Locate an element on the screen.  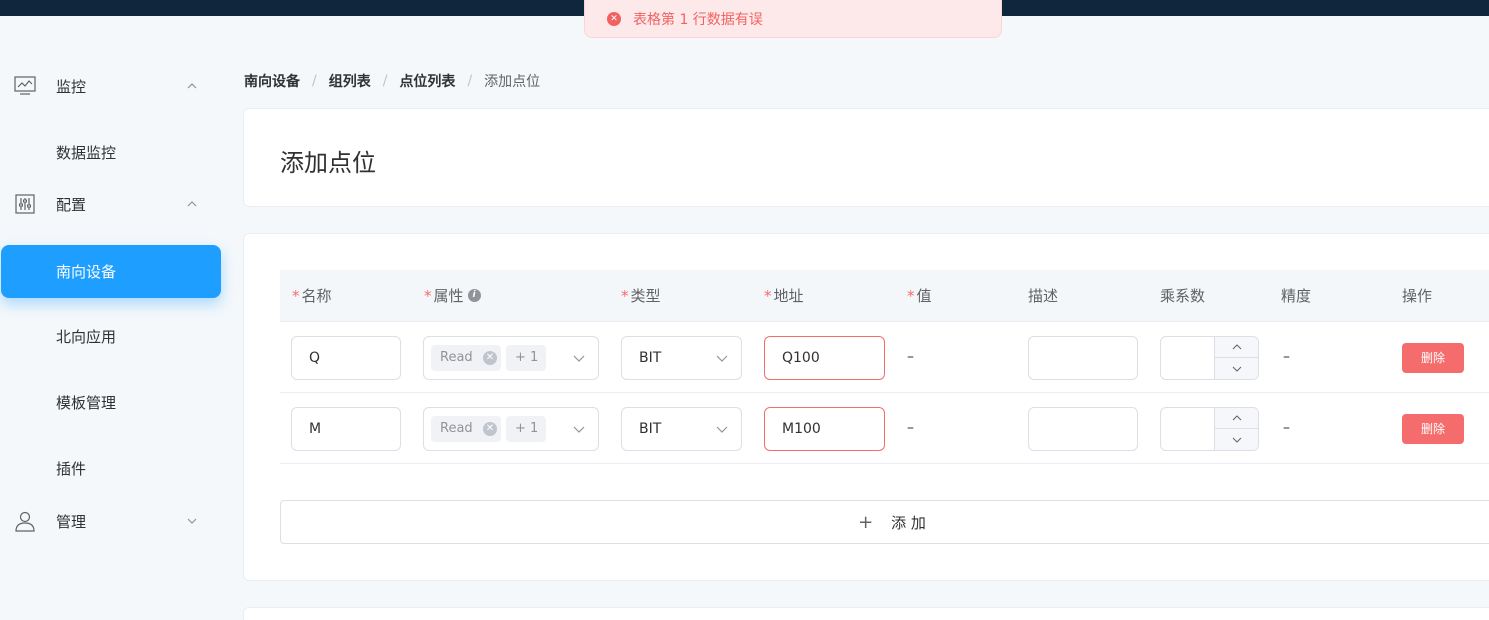
name-input: M is located at coordinates (346, 429).